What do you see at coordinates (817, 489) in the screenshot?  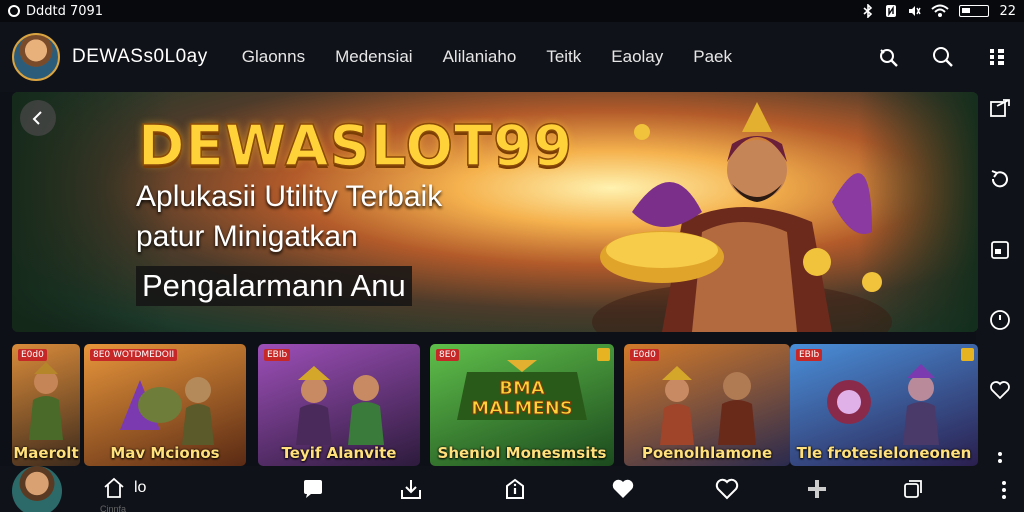 I see `add-icon` at bounding box center [817, 489].